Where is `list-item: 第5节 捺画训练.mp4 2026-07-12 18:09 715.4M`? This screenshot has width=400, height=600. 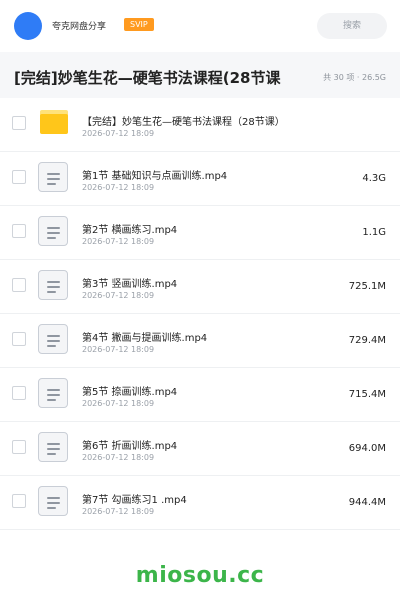 list-item: 第5节 捺画训练.mp4 2026-07-12 18:09 715.4M is located at coordinates (200, 395).